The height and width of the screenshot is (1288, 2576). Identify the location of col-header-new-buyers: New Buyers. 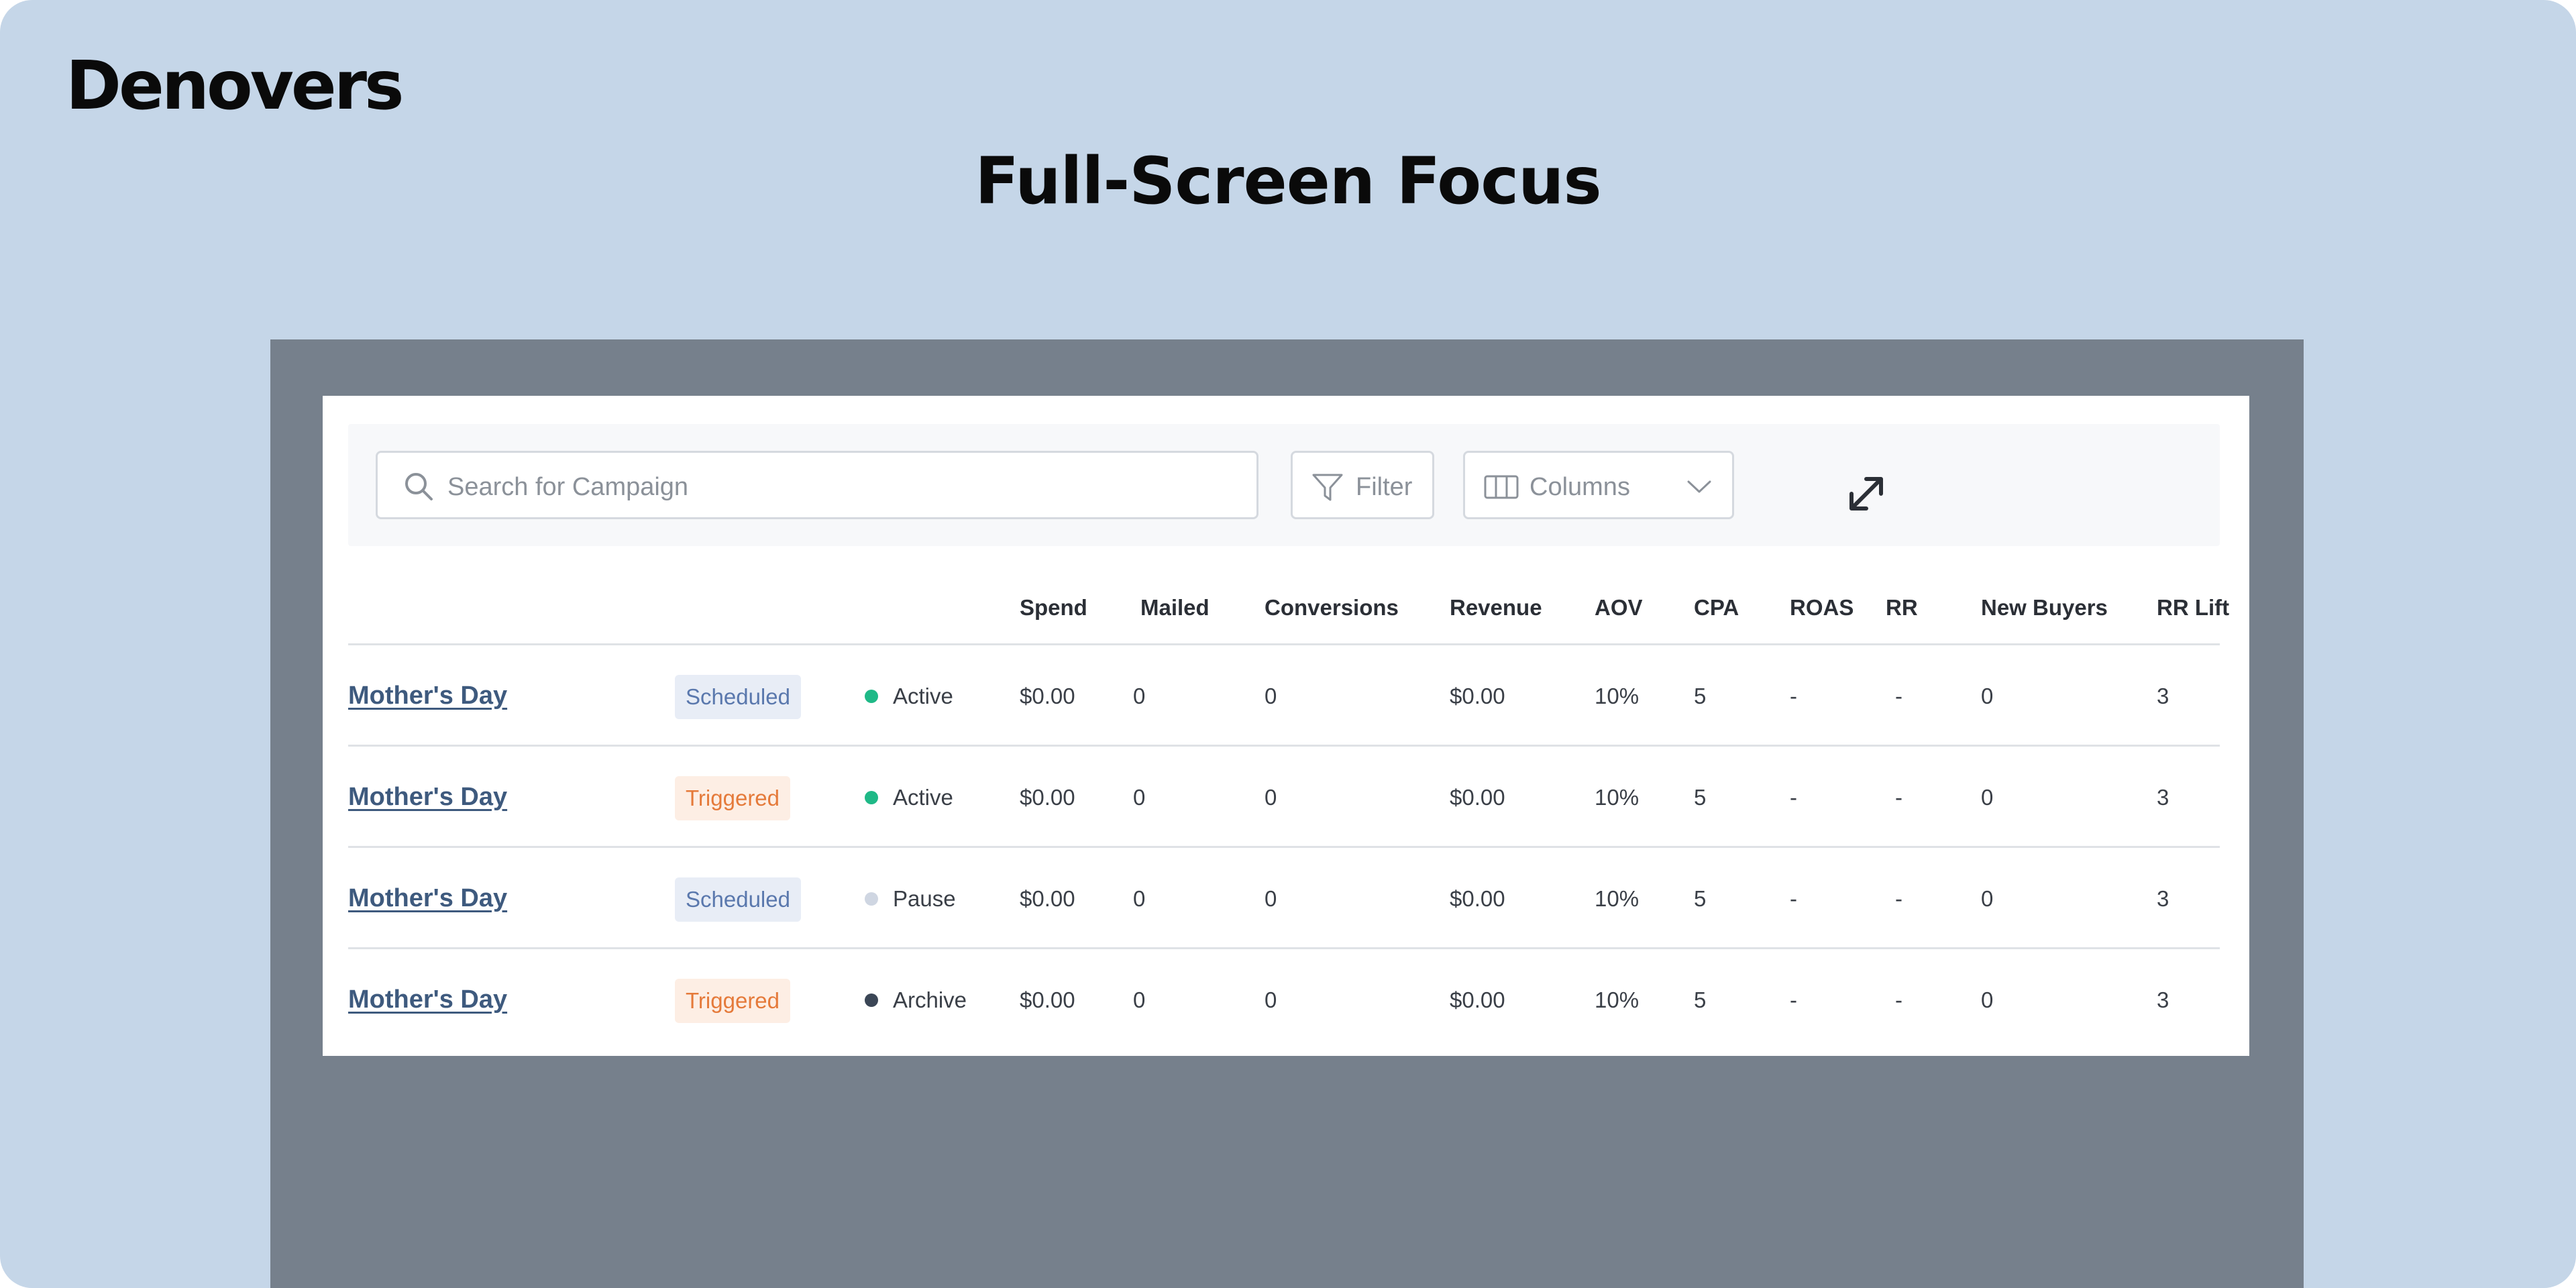
(2044, 607).